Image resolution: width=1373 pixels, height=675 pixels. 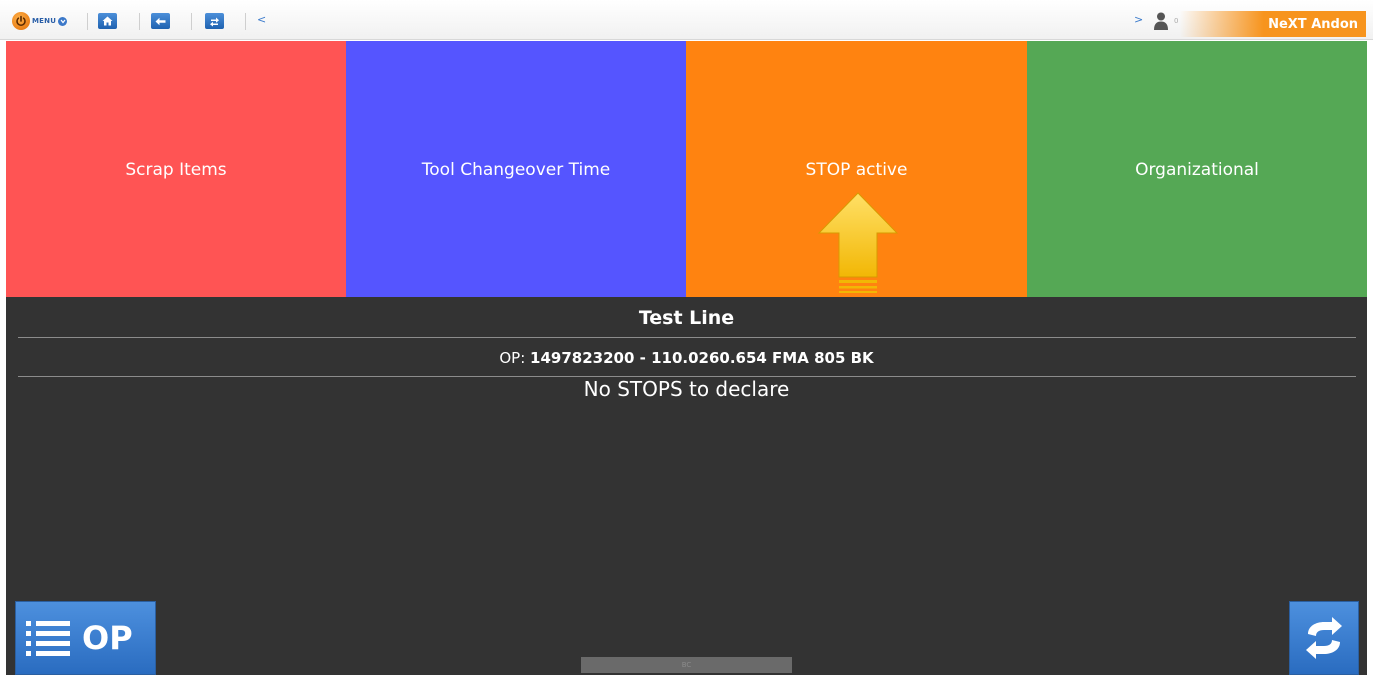 I want to click on user-count: 0, so click(x=1176, y=21).